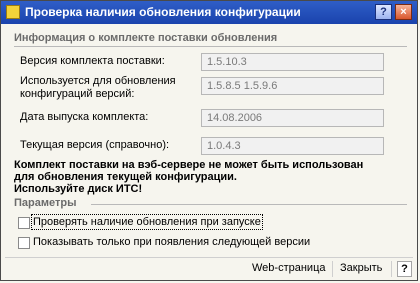 This screenshot has height=283, width=420. I want to click on window-title: Проверка наличия обновления конфигурации, so click(163, 12).